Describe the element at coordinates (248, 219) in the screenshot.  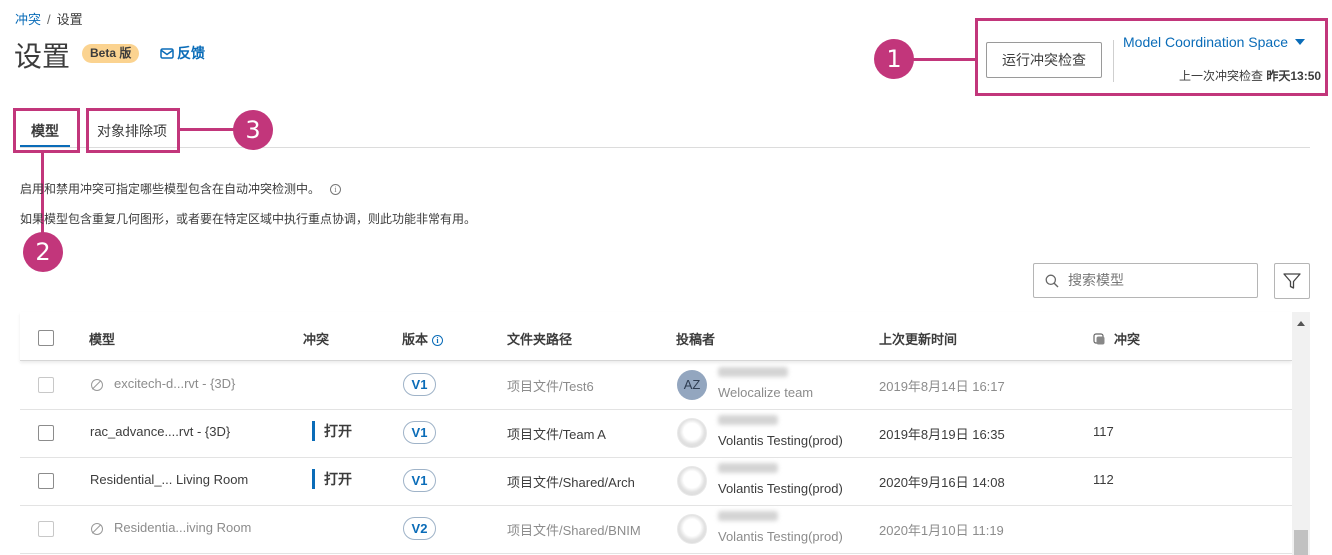
I see `description-line-2: 如果模型包含重复几何图形，或者要在特定区域中执行重点协调，则此功能非常有用。` at that location.